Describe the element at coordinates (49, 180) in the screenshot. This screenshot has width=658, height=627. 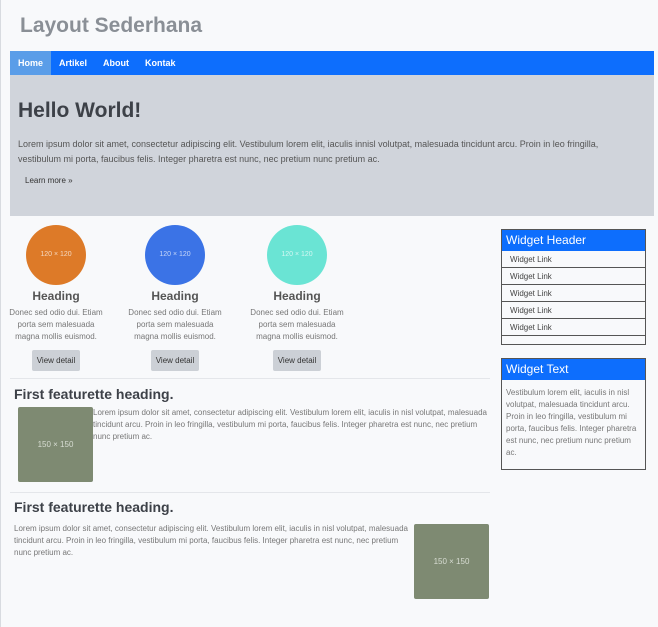
I see `learn-more-button: Learn more »` at that location.